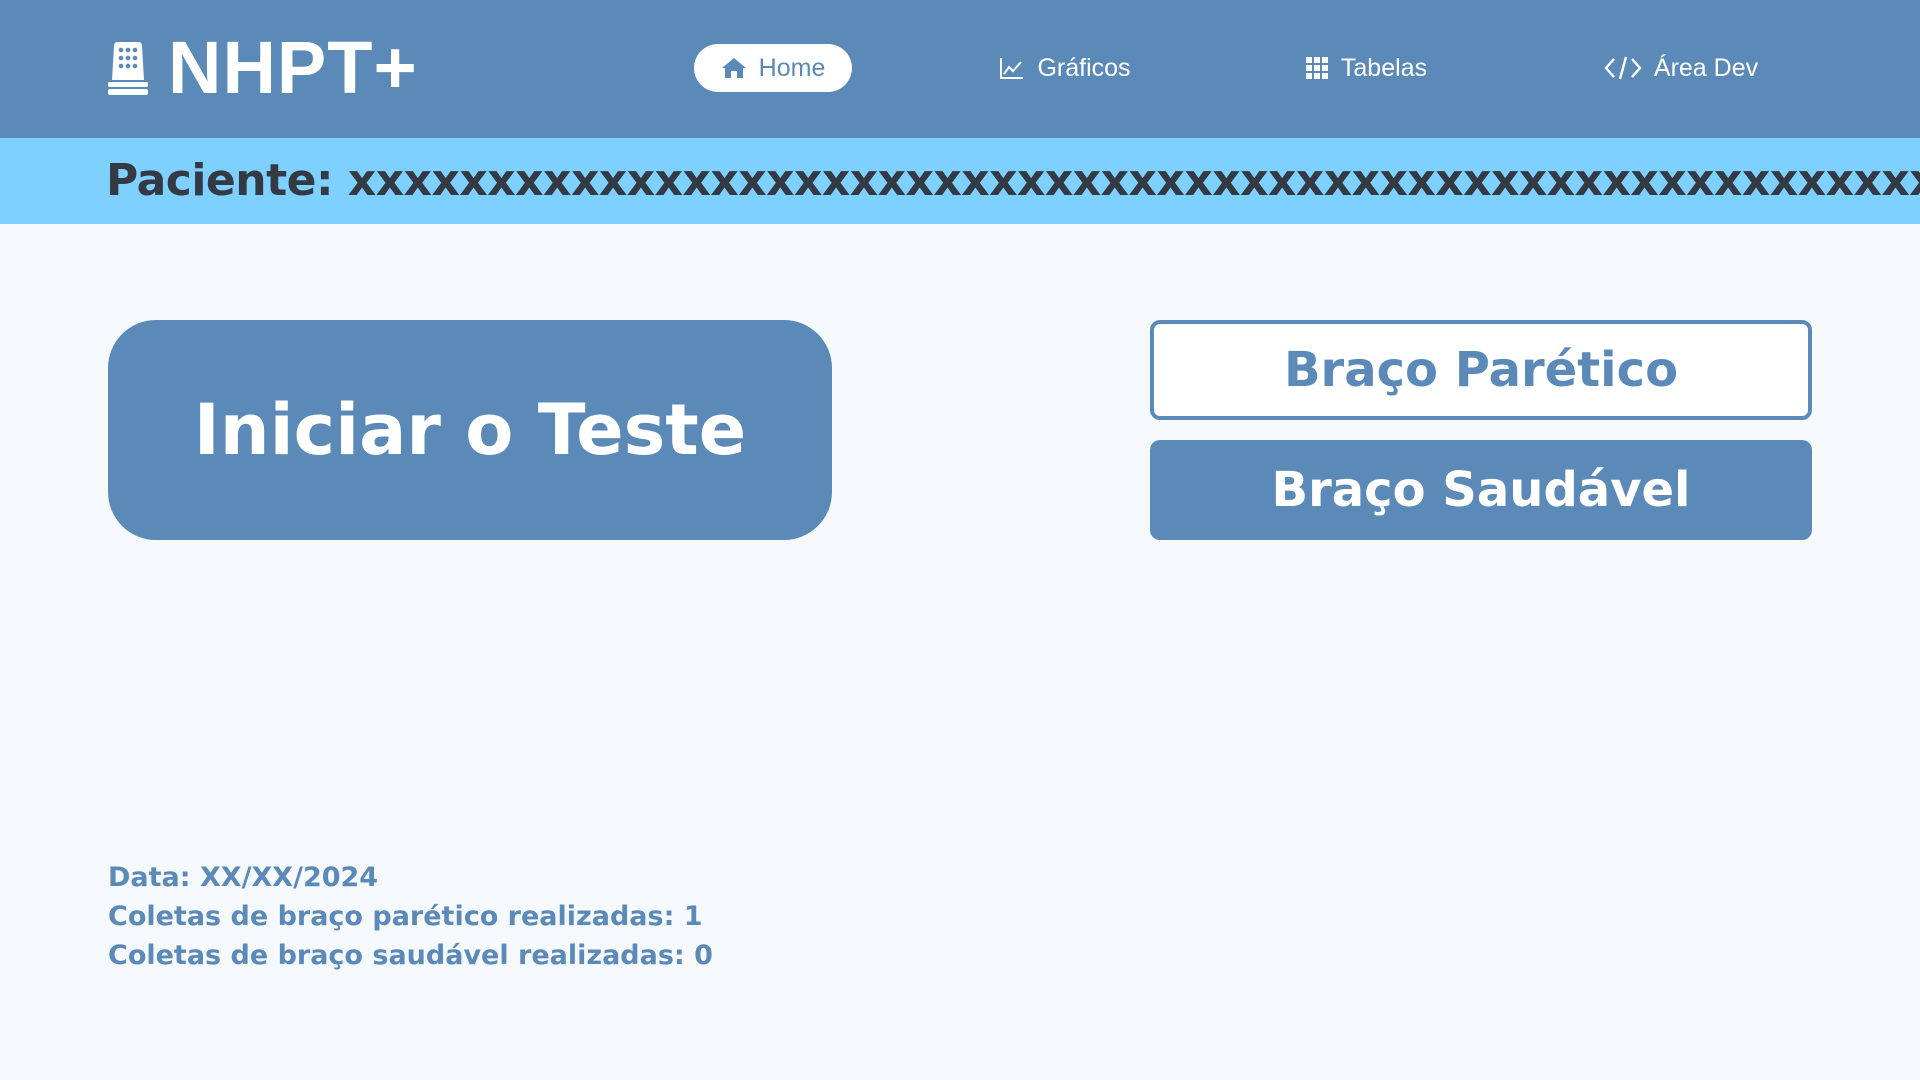  I want to click on nav-tabelas: Tabelas, so click(1366, 68).